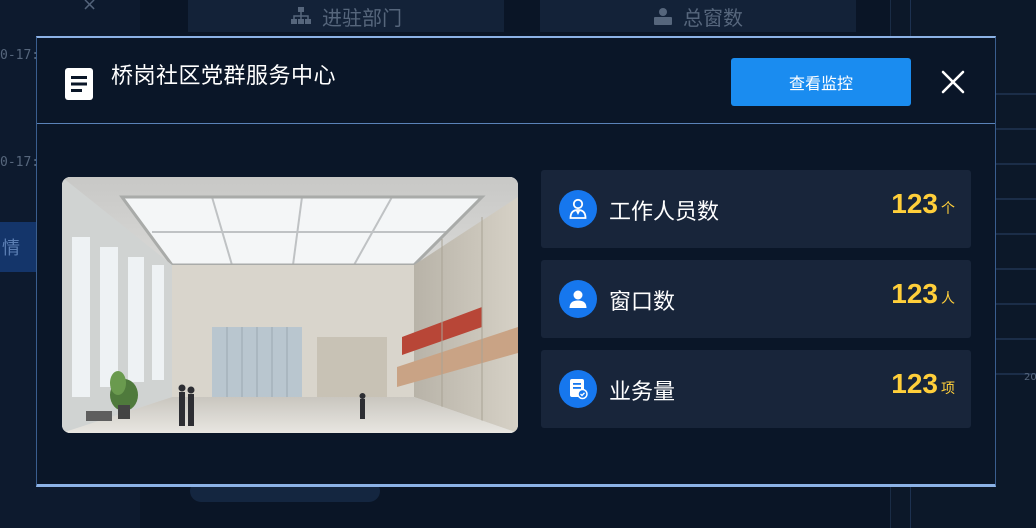 The image size is (1036, 528). What do you see at coordinates (642, 302) in the screenshot?
I see `stat-label: 窗口数` at bounding box center [642, 302].